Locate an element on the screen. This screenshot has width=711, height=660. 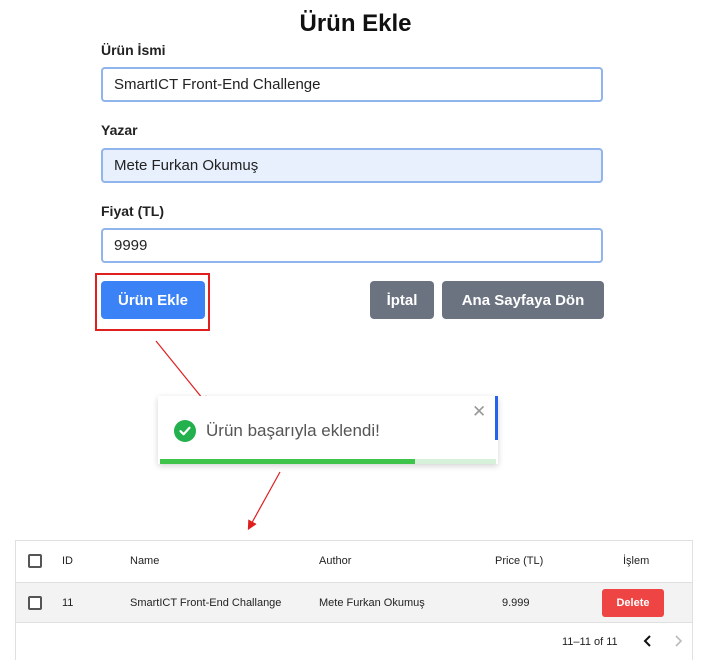
column-header-price: Price (TL) is located at coordinates (519, 561).